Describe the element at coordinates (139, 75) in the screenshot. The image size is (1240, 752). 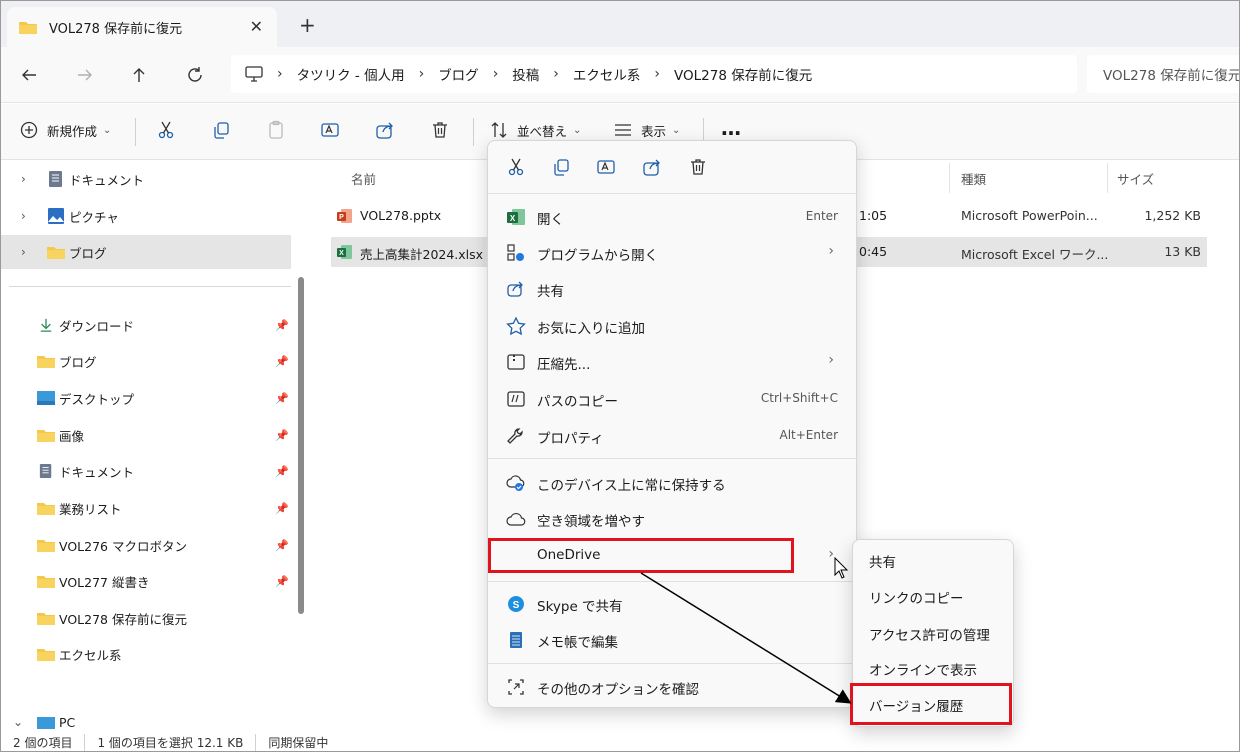
I see `up-arrow-icon` at that location.